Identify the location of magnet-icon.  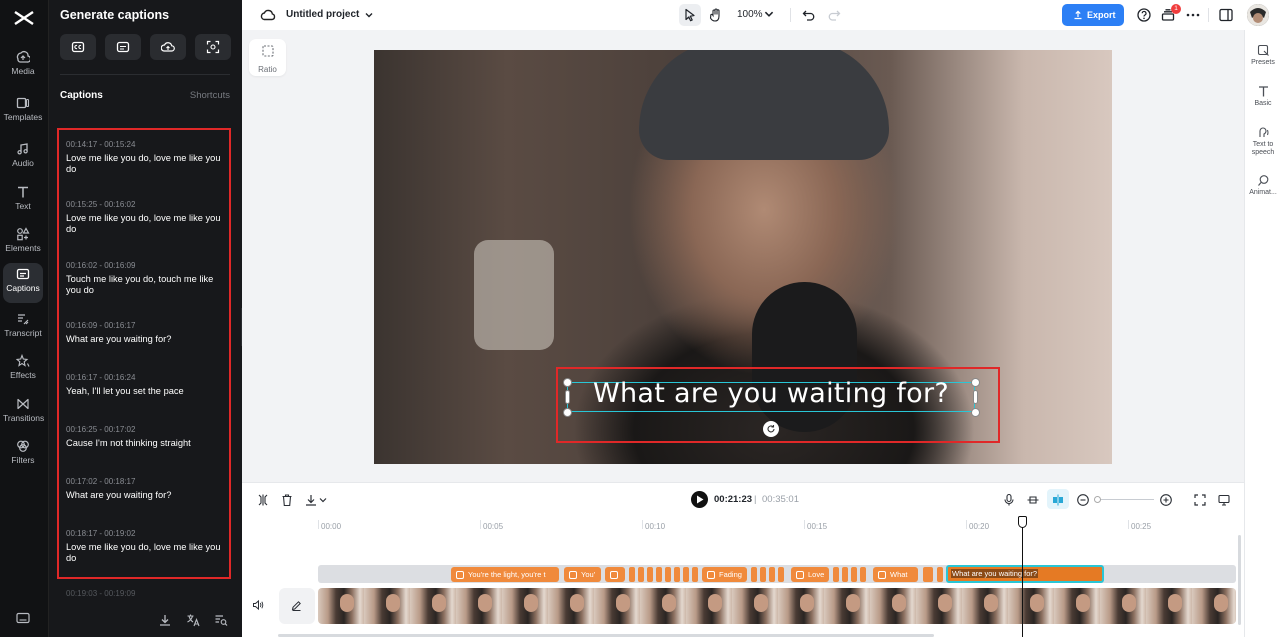
(1058, 500).